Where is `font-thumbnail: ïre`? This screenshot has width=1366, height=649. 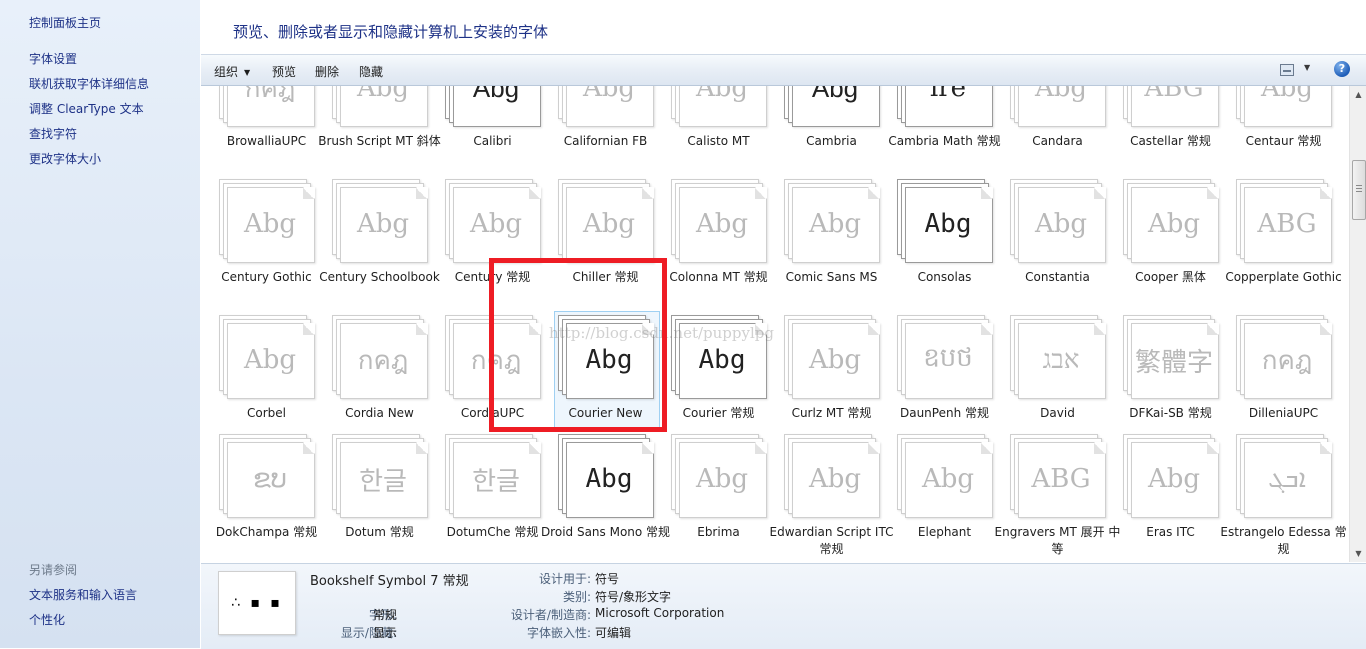
font-thumbnail: ïre is located at coordinates (945, 106).